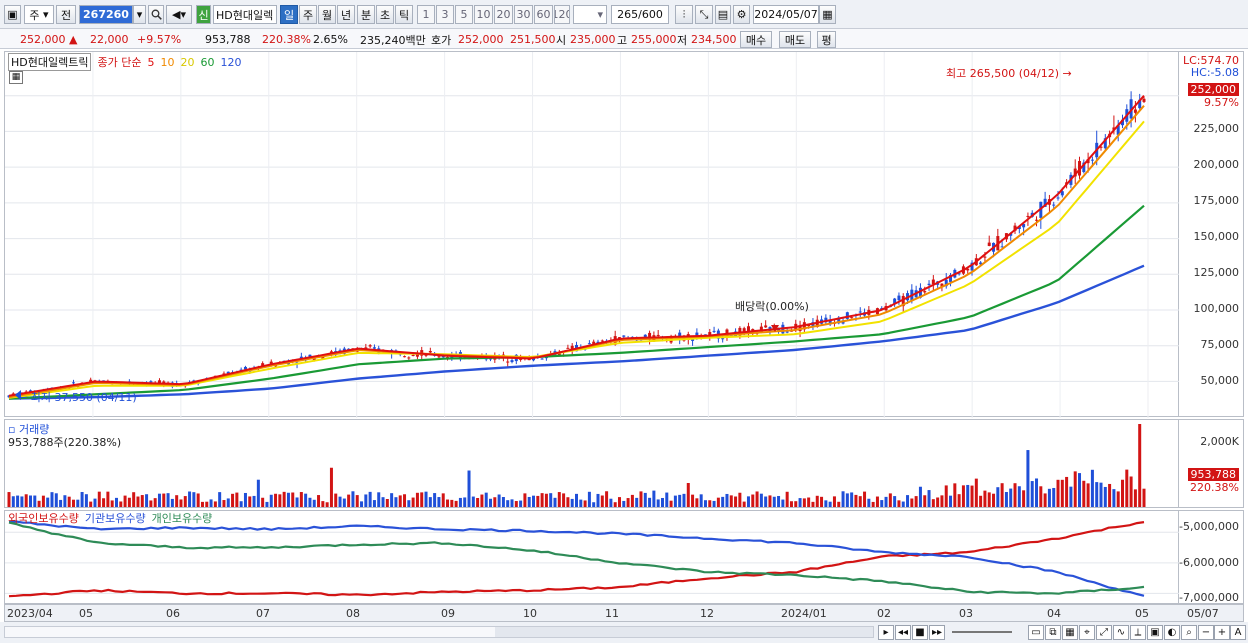 The height and width of the screenshot is (643, 1248). I want to click on count-input: 265/600, so click(640, 14).